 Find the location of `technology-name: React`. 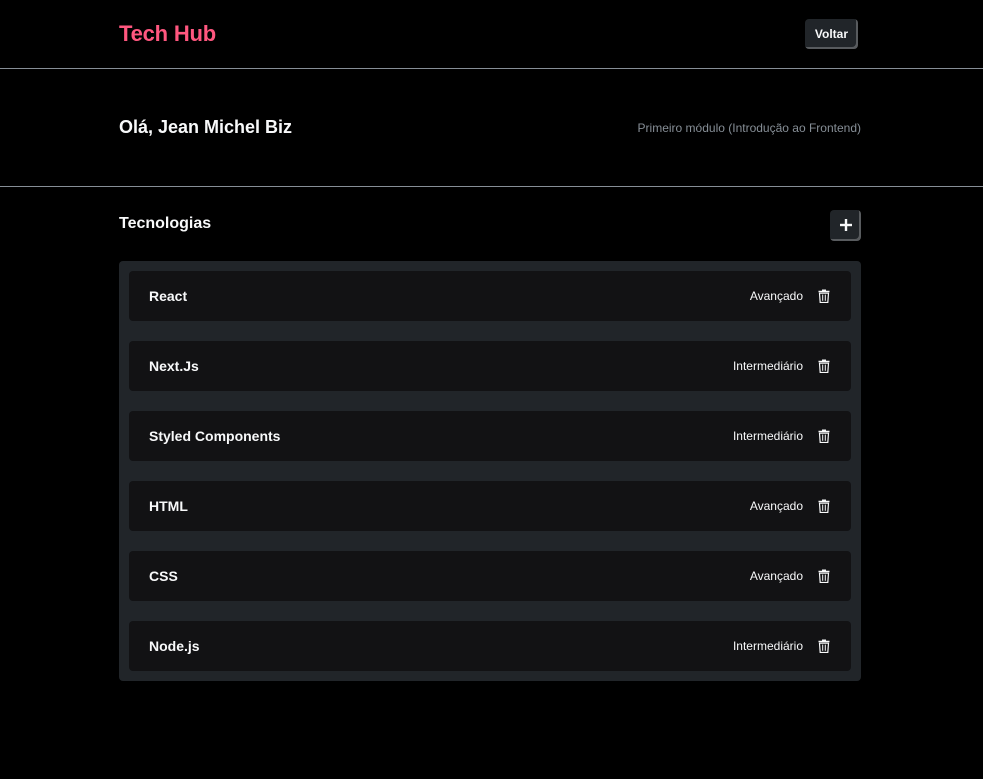

technology-name: React is located at coordinates (168, 296).